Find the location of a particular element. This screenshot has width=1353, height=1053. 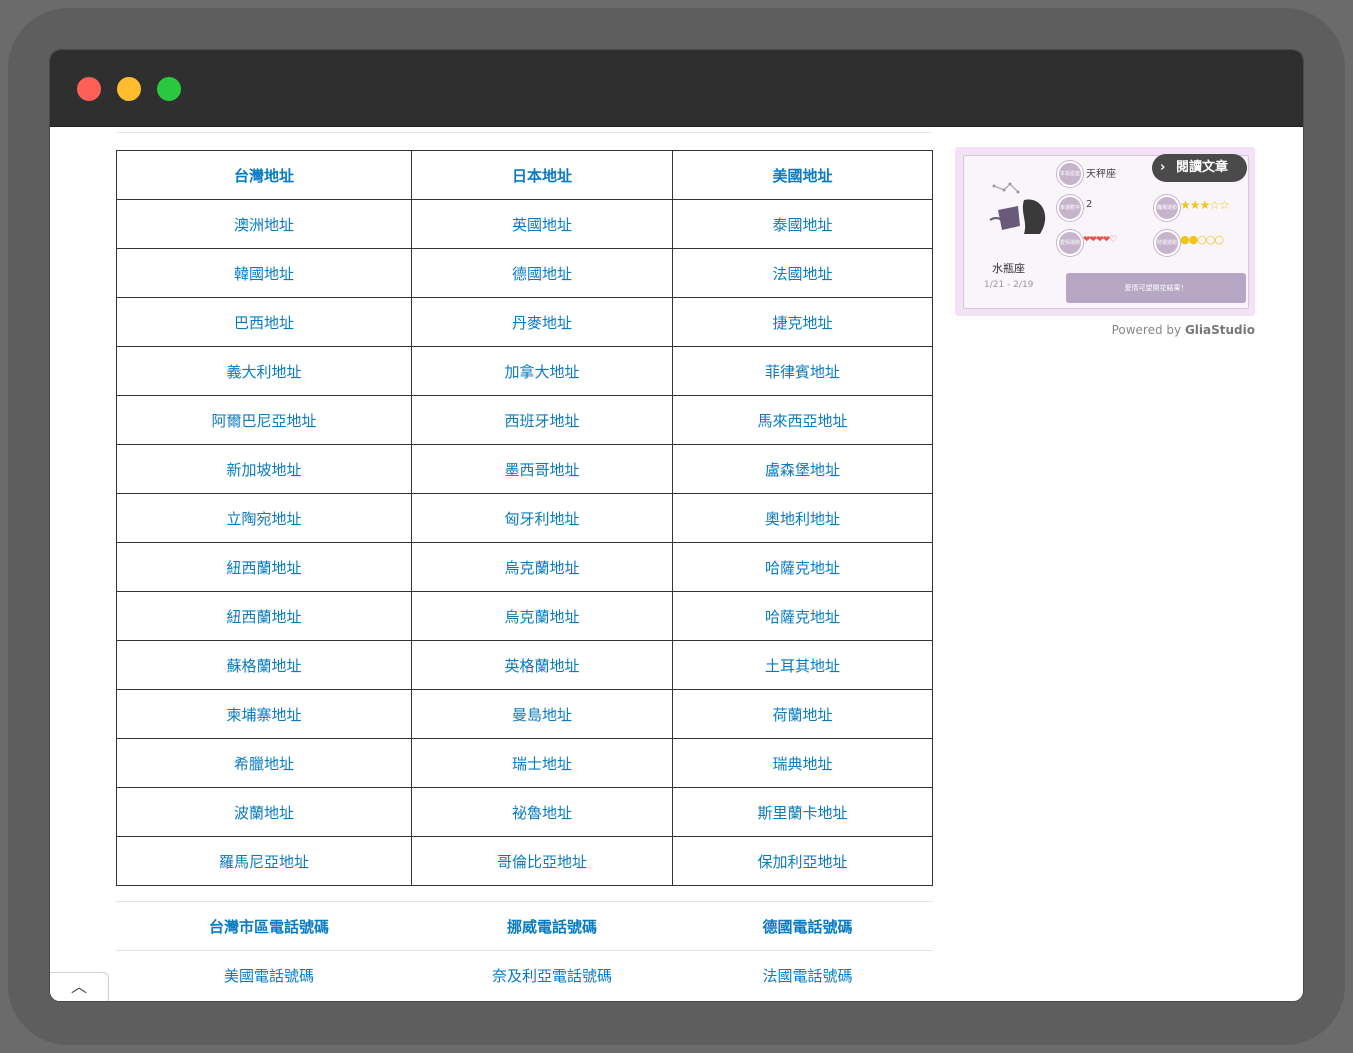

chevron-up-icon: ︿ is located at coordinates (78, 986).